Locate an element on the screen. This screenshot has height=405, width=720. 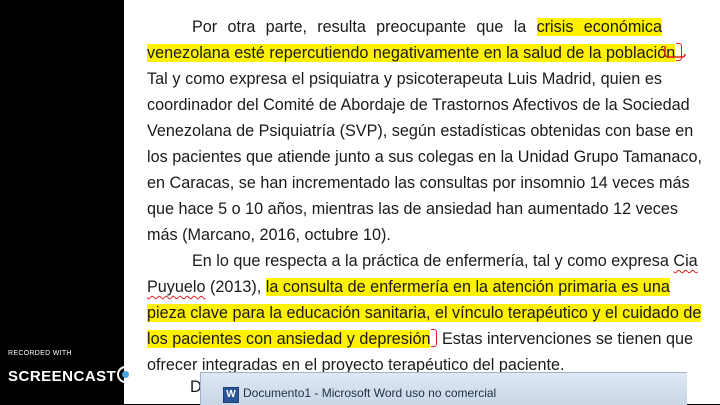
text-run: más (Marcano, 2016, octubre 10). is located at coordinates (269, 235).